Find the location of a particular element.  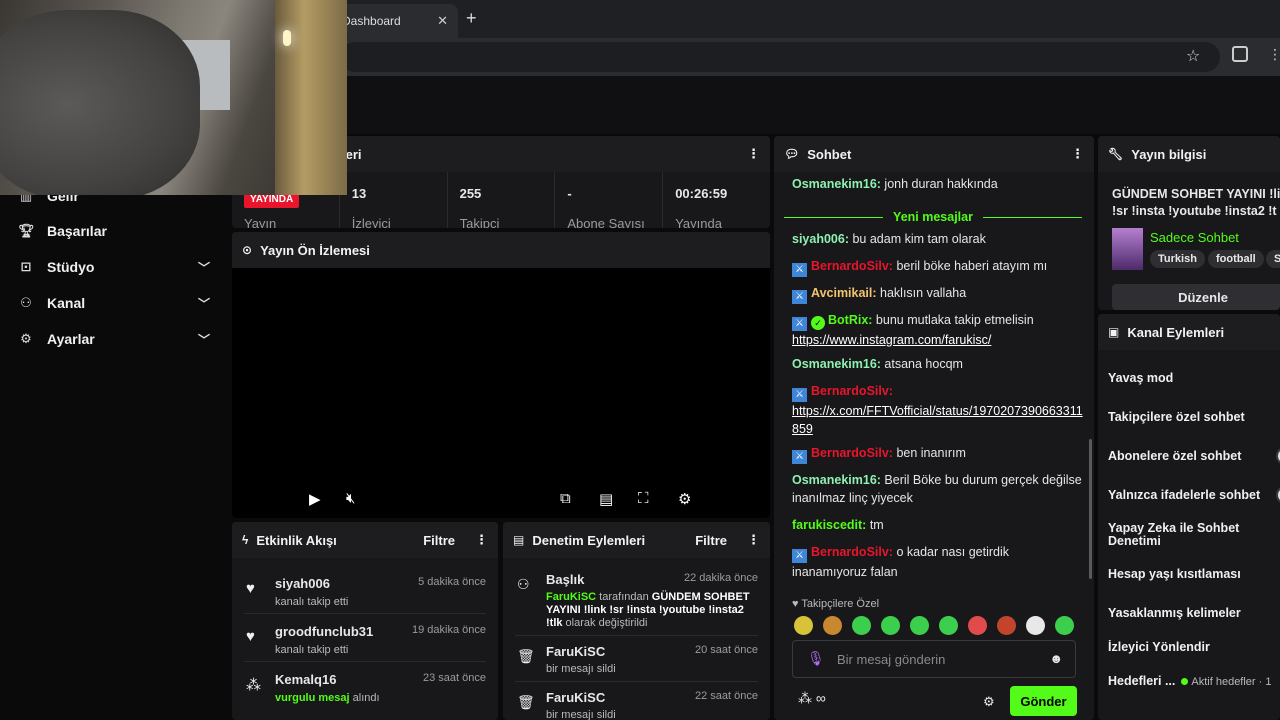

redirect-viewers-item: İzleyici Yönlendir is located at coordinates (1159, 647).